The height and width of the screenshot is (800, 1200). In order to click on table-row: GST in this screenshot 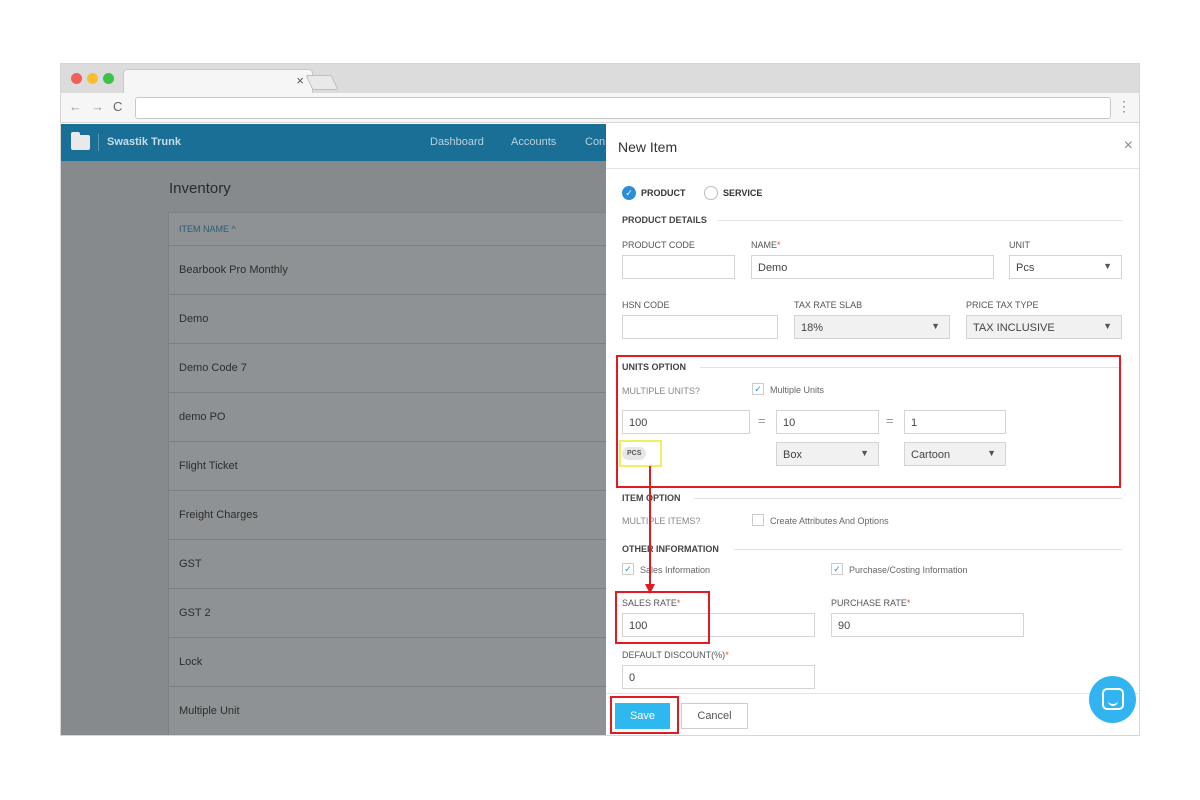, I will do `click(393, 564)`.